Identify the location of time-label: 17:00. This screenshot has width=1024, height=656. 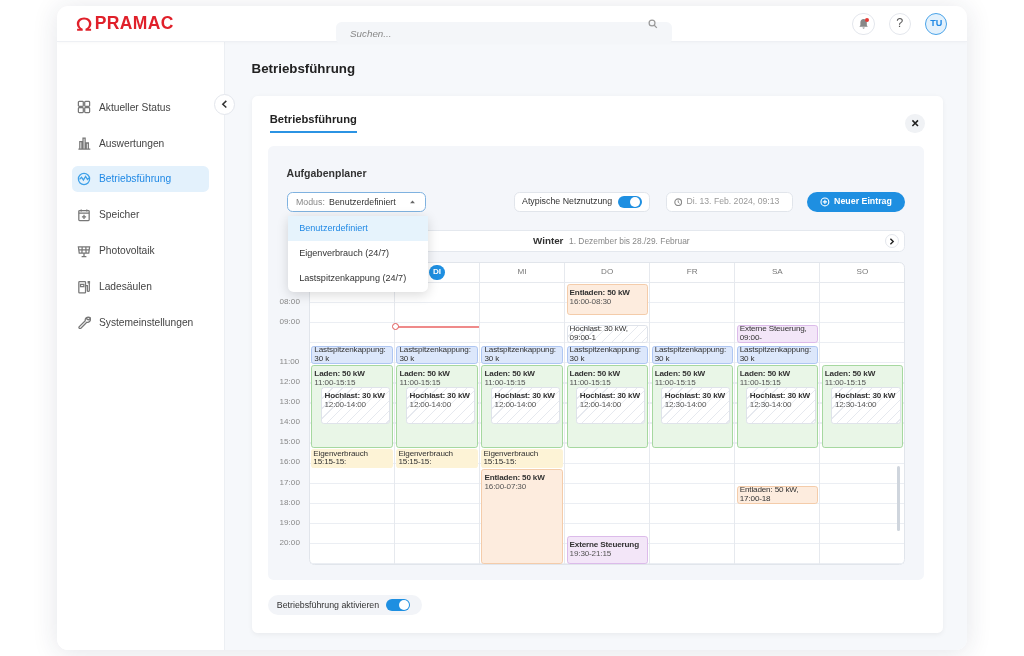
(289, 482).